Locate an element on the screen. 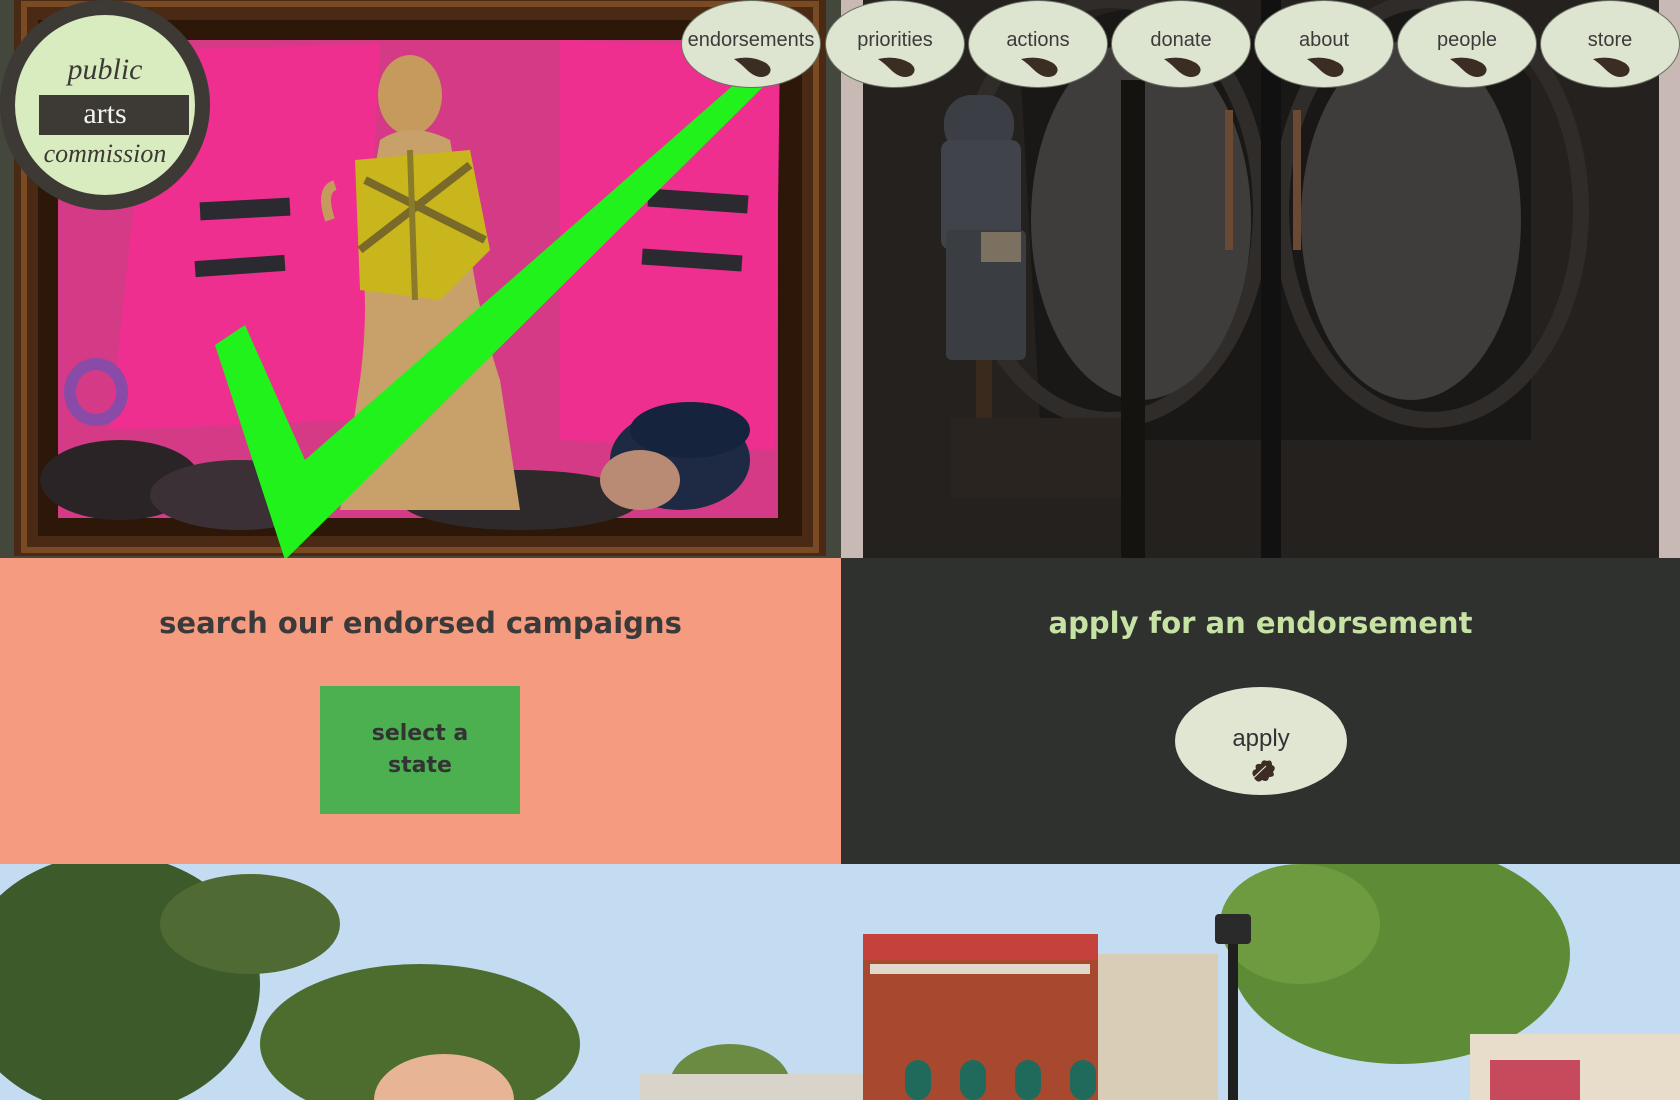 Image resolution: width=1680 pixels, height=1100 pixels. select-state-button: select a state is located at coordinates (420, 750).